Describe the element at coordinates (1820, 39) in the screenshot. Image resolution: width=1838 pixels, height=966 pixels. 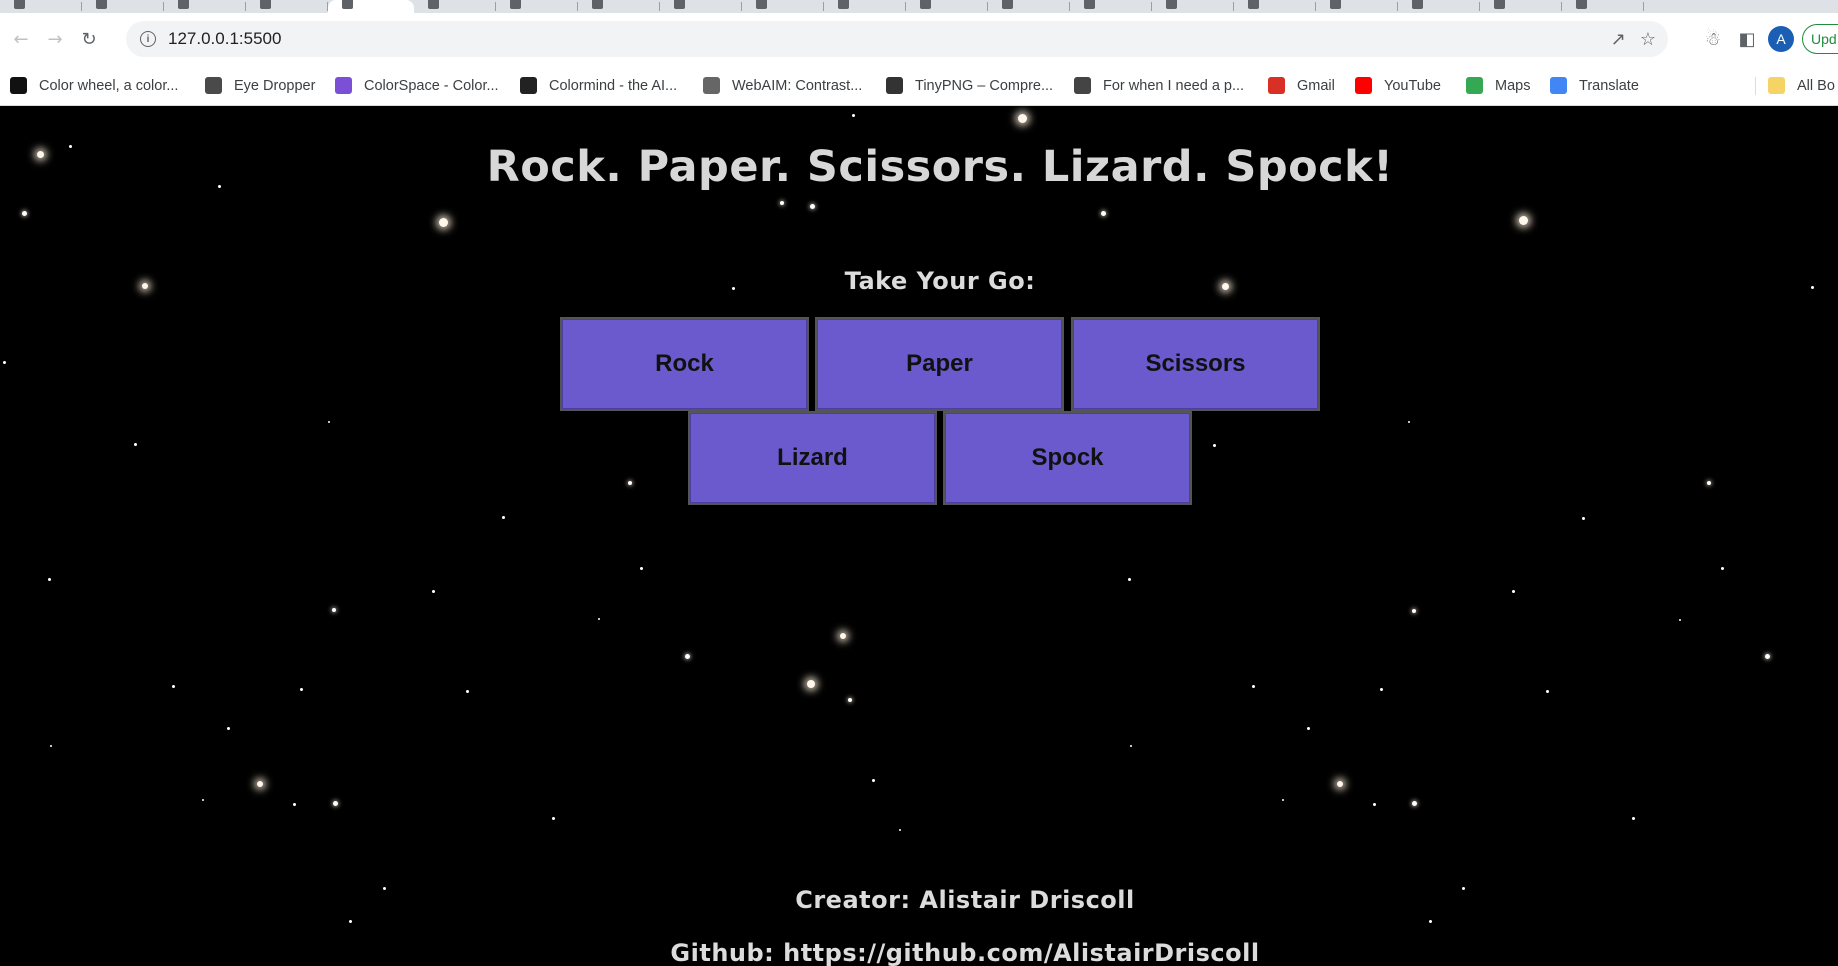
I see `update-button: Upd` at that location.